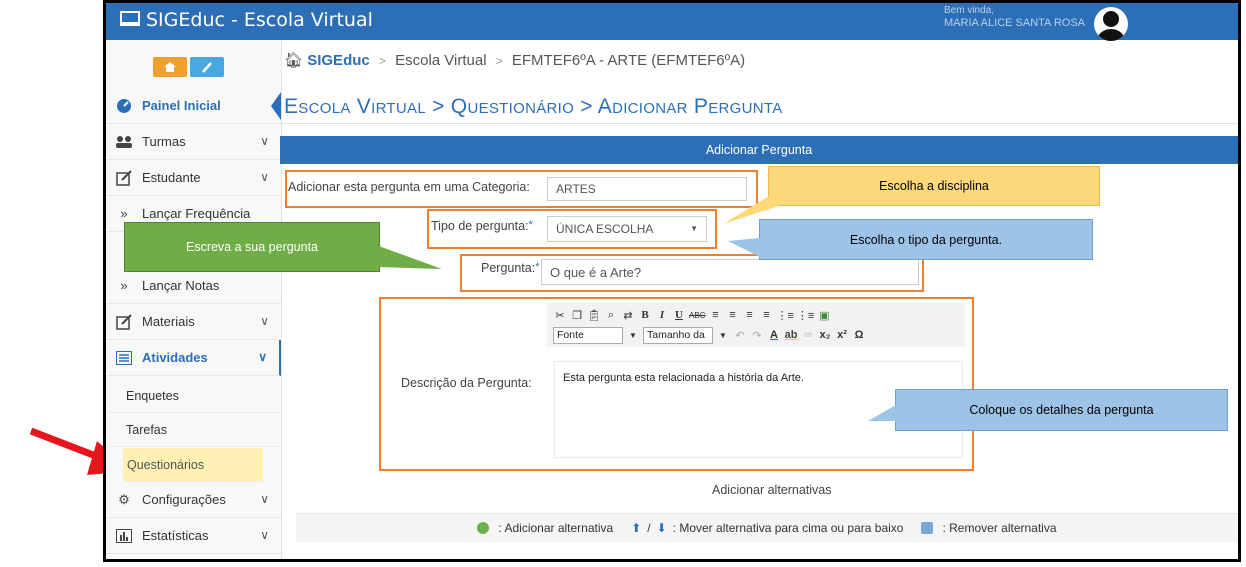  What do you see at coordinates (859, 335) in the screenshot?
I see `special-char-icon: Ω` at bounding box center [859, 335].